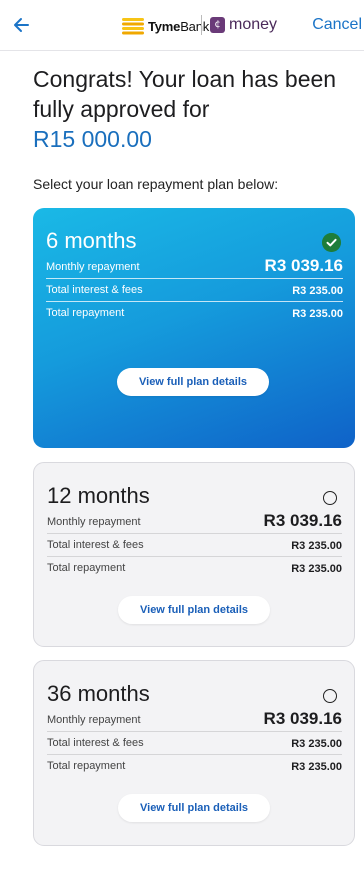 Image resolution: width=364 pixels, height=883 pixels. I want to click on plan-instructions: Select your loan repayment plan below:, so click(156, 184).